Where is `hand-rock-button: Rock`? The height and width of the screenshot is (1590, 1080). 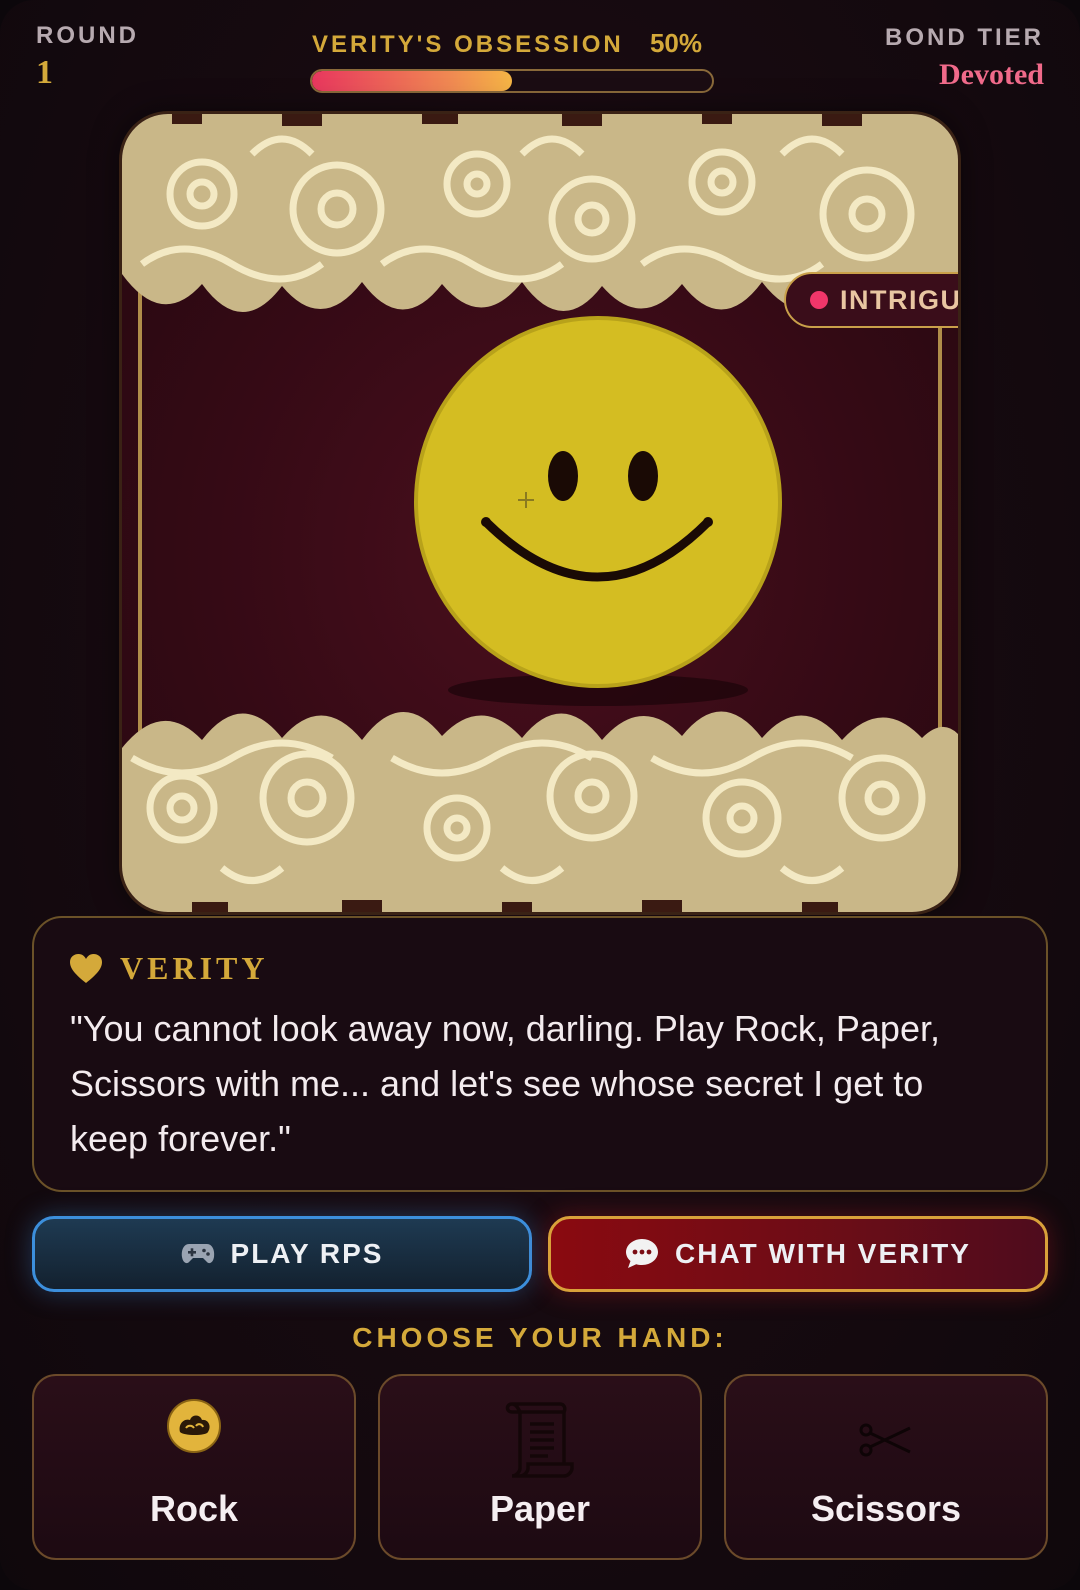
hand-rock-button: Rock is located at coordinates (194, 1467).